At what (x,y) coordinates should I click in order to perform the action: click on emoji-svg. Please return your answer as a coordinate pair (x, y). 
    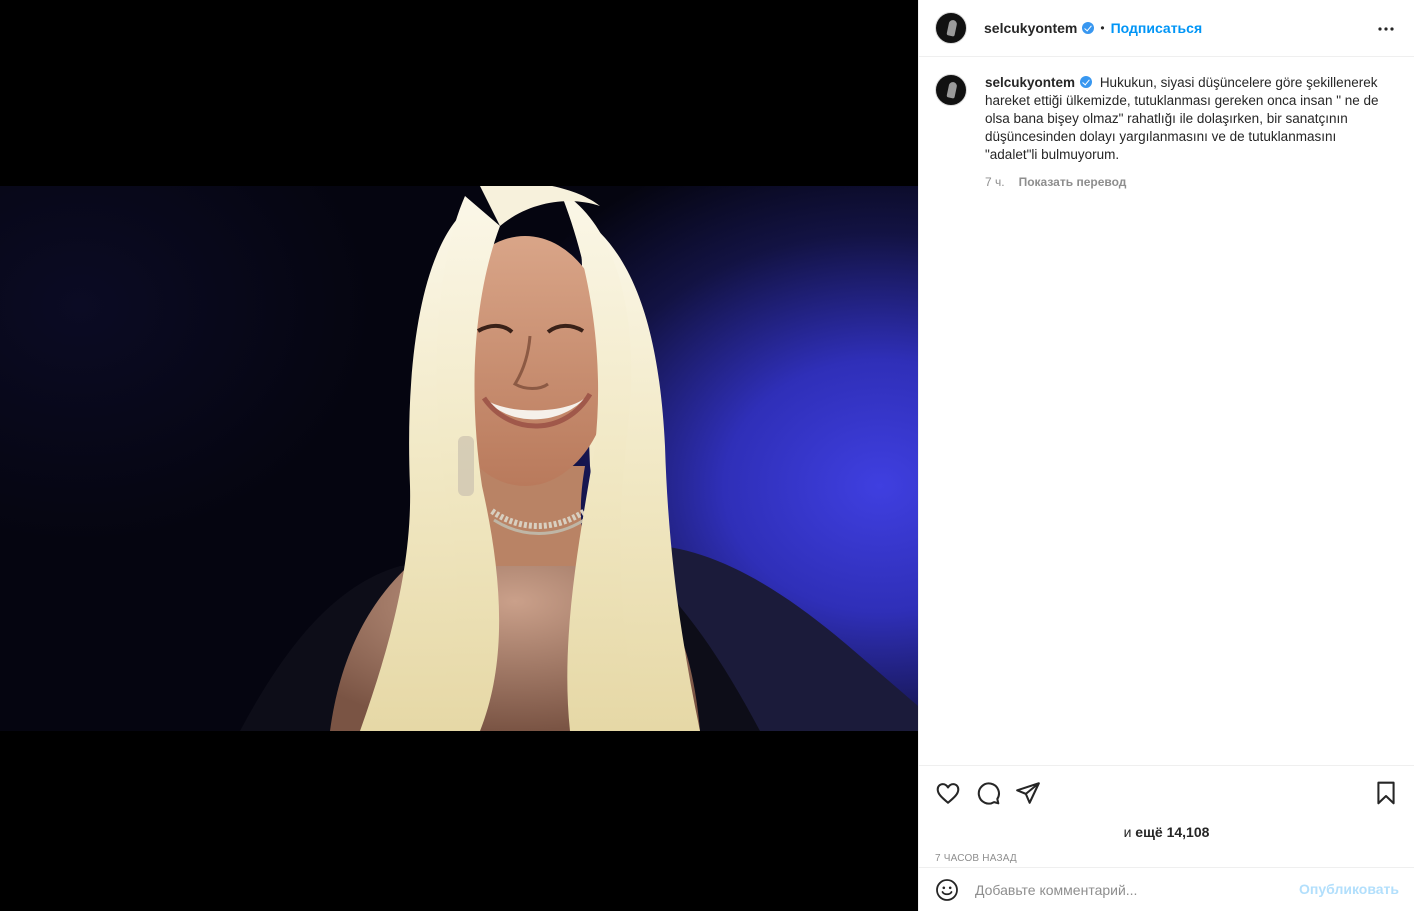
    Looking at the image, I should click on (947, 889).